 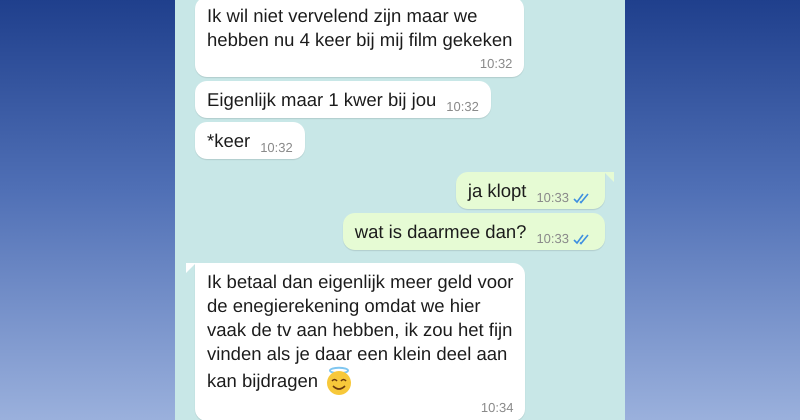 I want to click on message-text: Eigenlijk maar 1 kwer bij jou, so click(x=321, y=100).